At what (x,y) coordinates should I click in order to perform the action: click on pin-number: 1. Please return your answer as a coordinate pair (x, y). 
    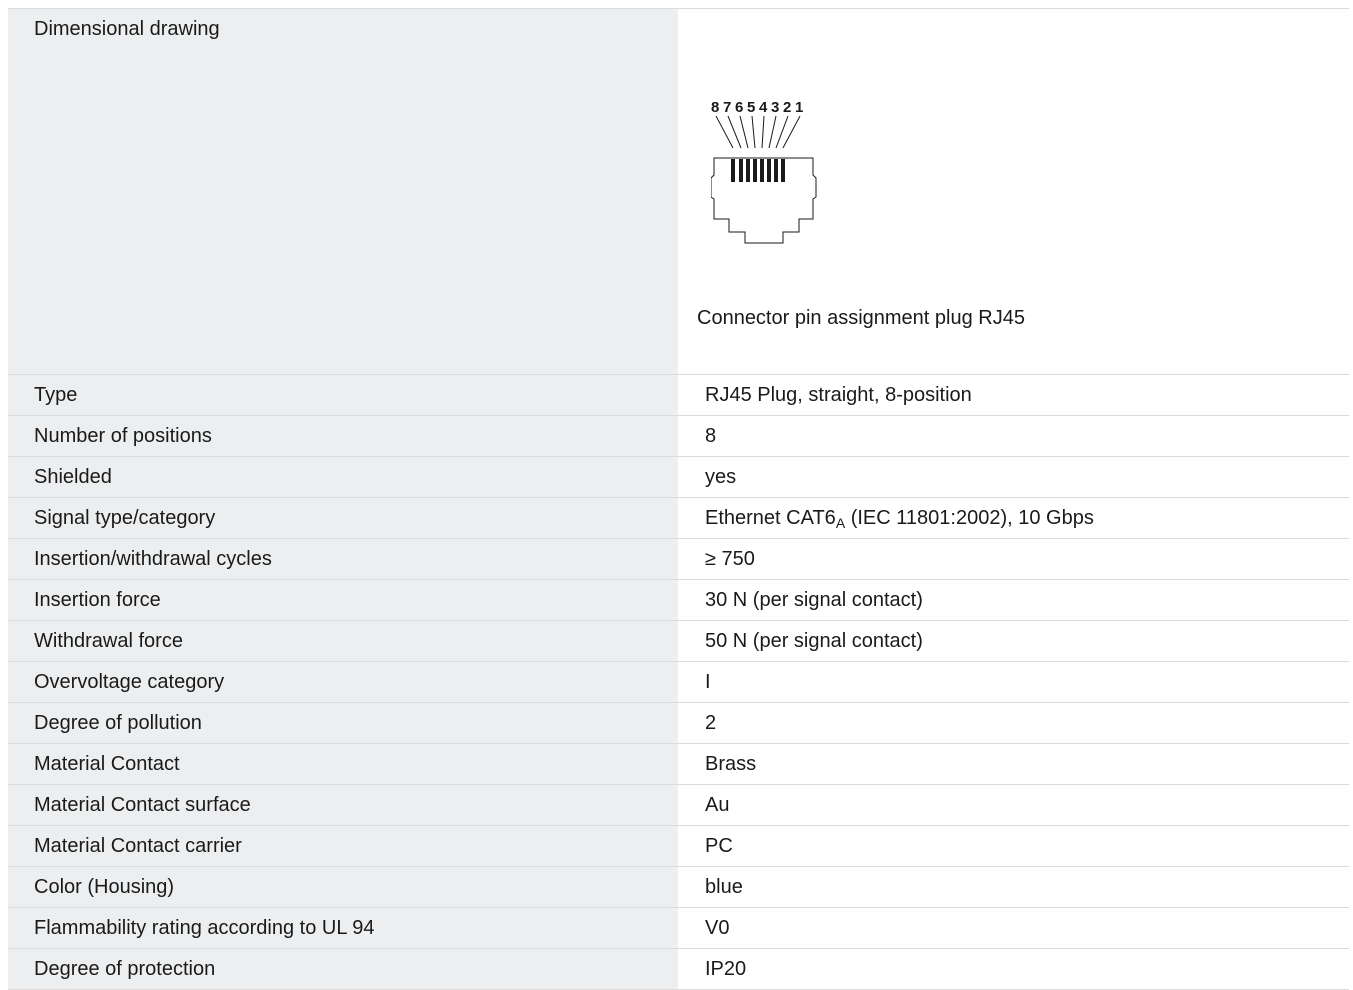
    Looking at the image, I should click on (799, 107).